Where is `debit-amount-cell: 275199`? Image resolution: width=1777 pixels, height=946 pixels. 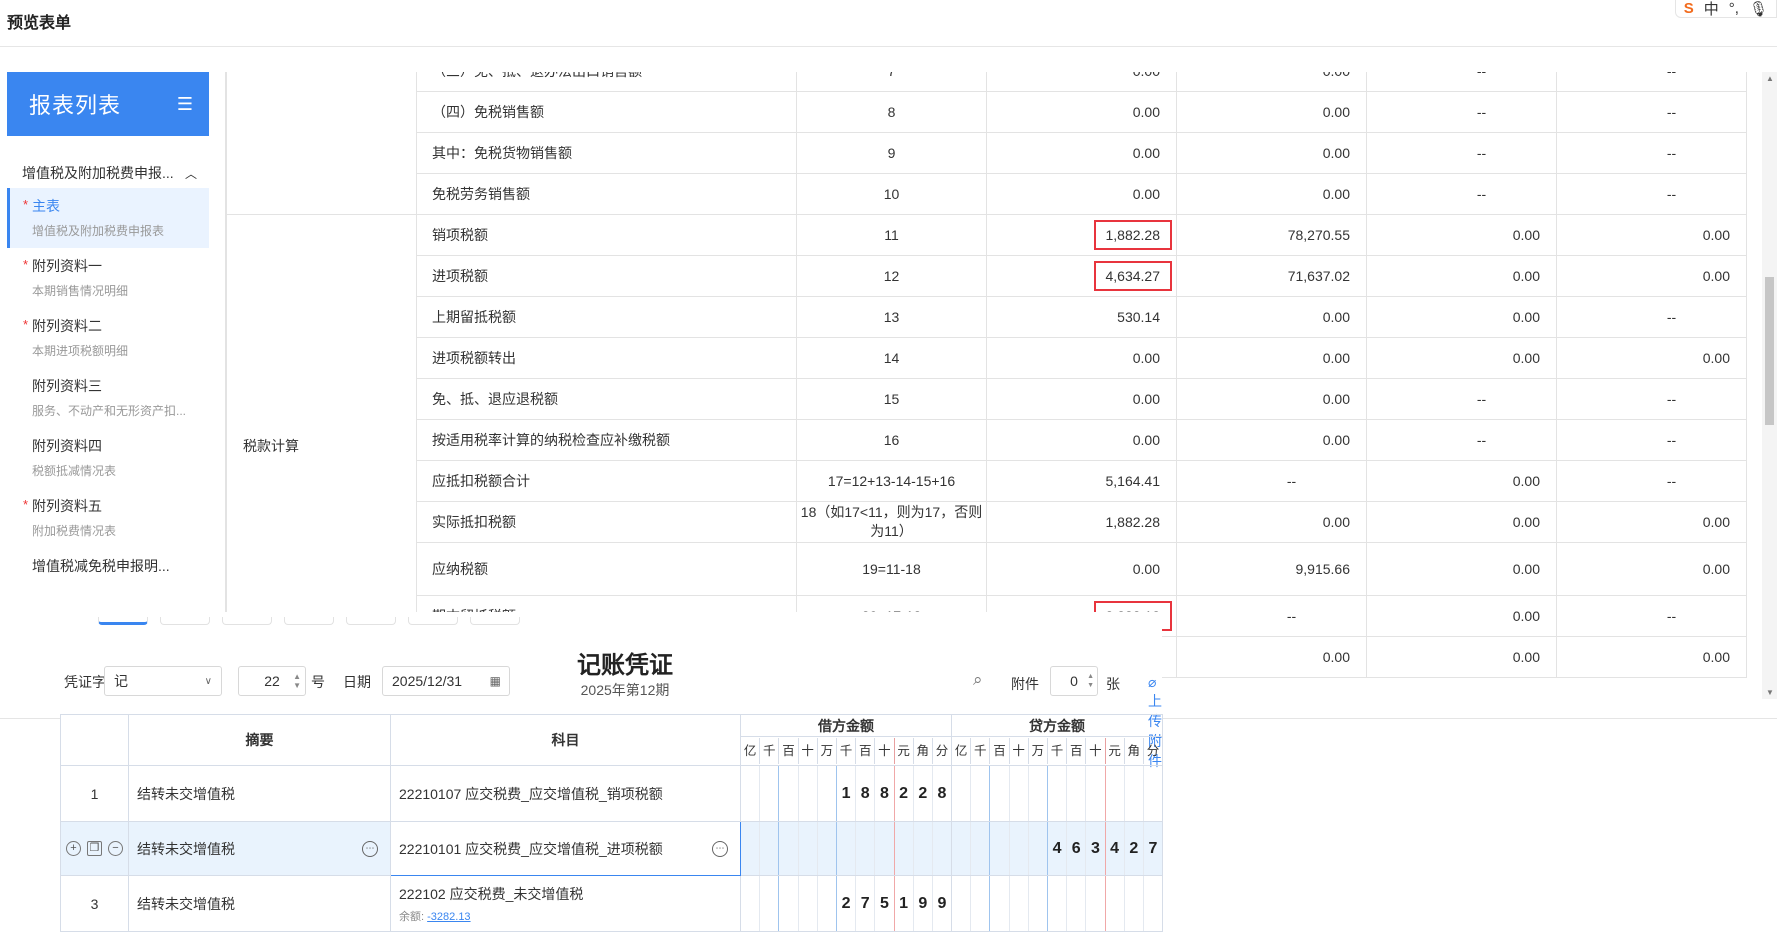 debit-amount-cell: 275199 is located at coordinates (846, 903).